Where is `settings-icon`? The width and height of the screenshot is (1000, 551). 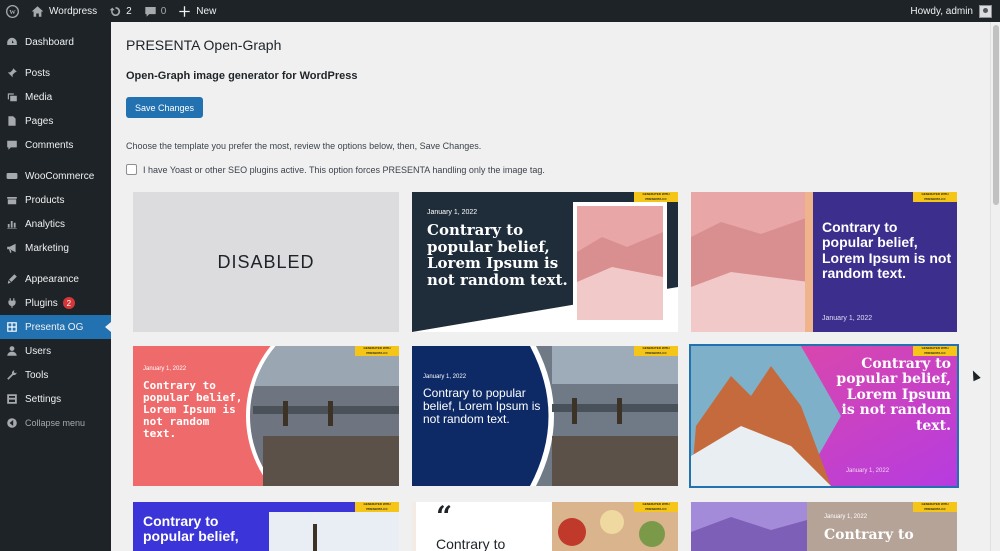
settings-icon is located at coordinates (12, 399).